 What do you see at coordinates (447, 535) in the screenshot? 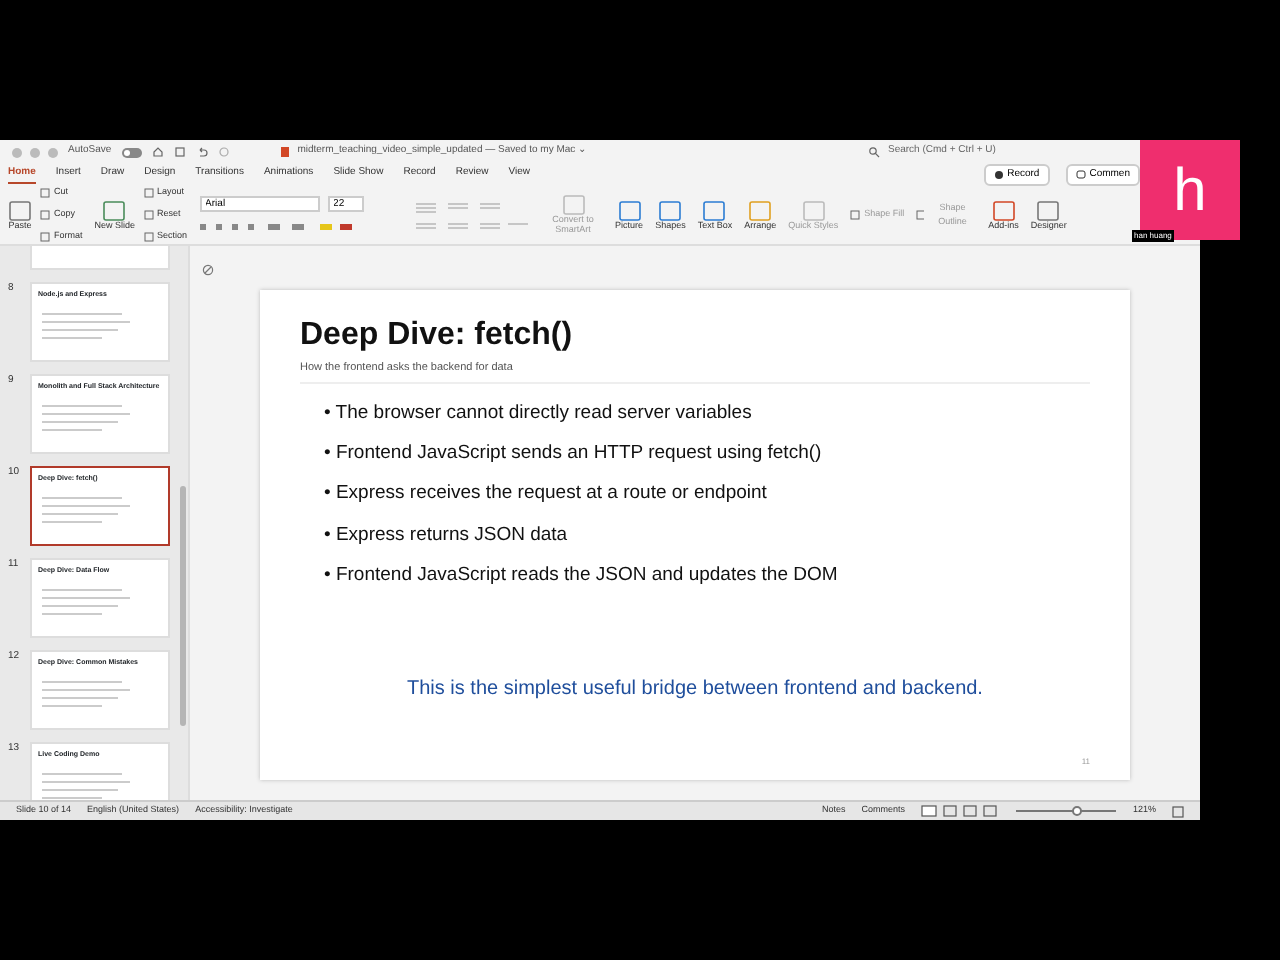
I see `bullet-point: • Express returns JSON data` at bounding box center [447, 535].